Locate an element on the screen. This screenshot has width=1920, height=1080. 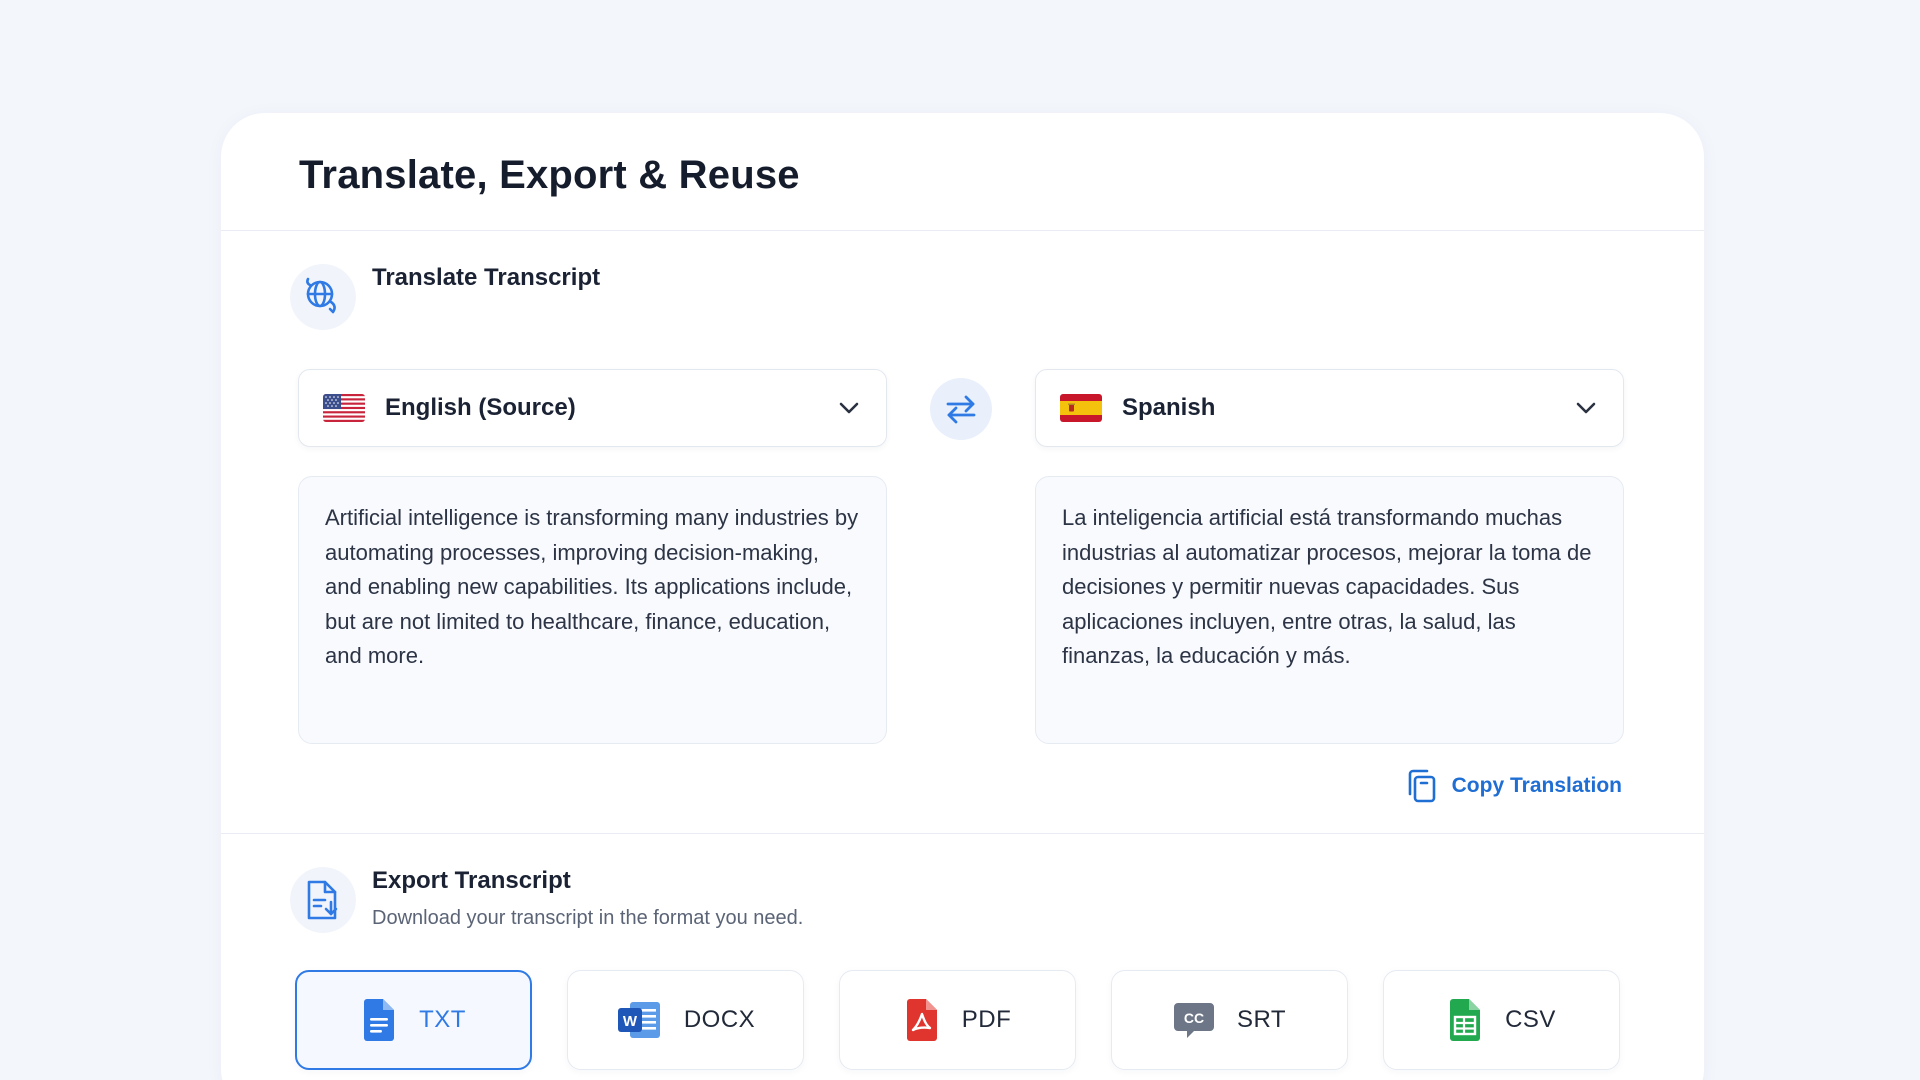
svg-text: W is located at coordinates (630, 1021).